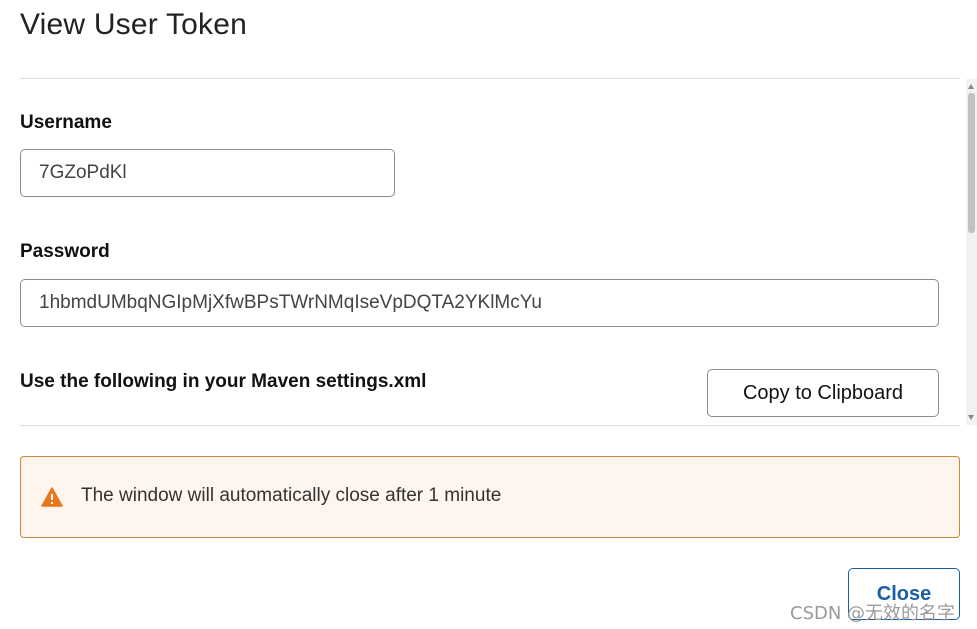 The width and height of the screenshot is (977, 629). Describe the element at coordinates (971, 417) in the screenshot. I see `scroll-down-arrow-icon` at that location.